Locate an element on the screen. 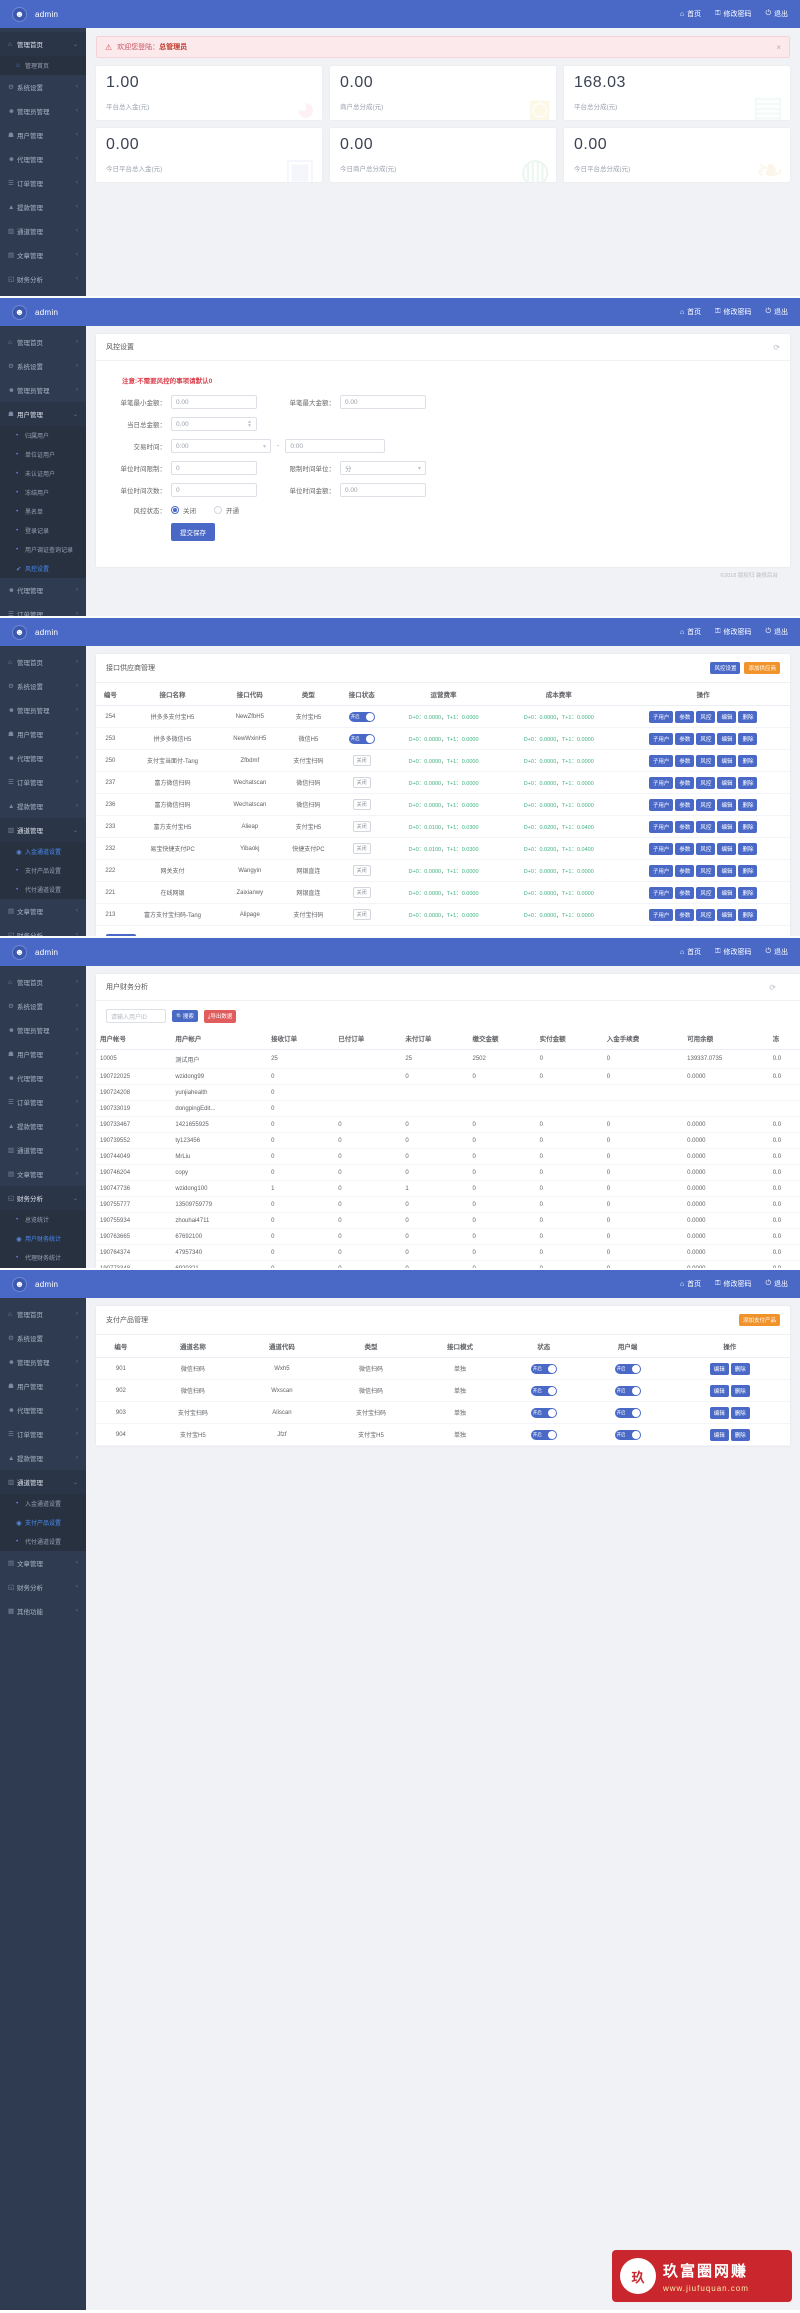 The width and height of the screenshot is (800, 2313). close-icon: × is located at coordinates (778, 47).